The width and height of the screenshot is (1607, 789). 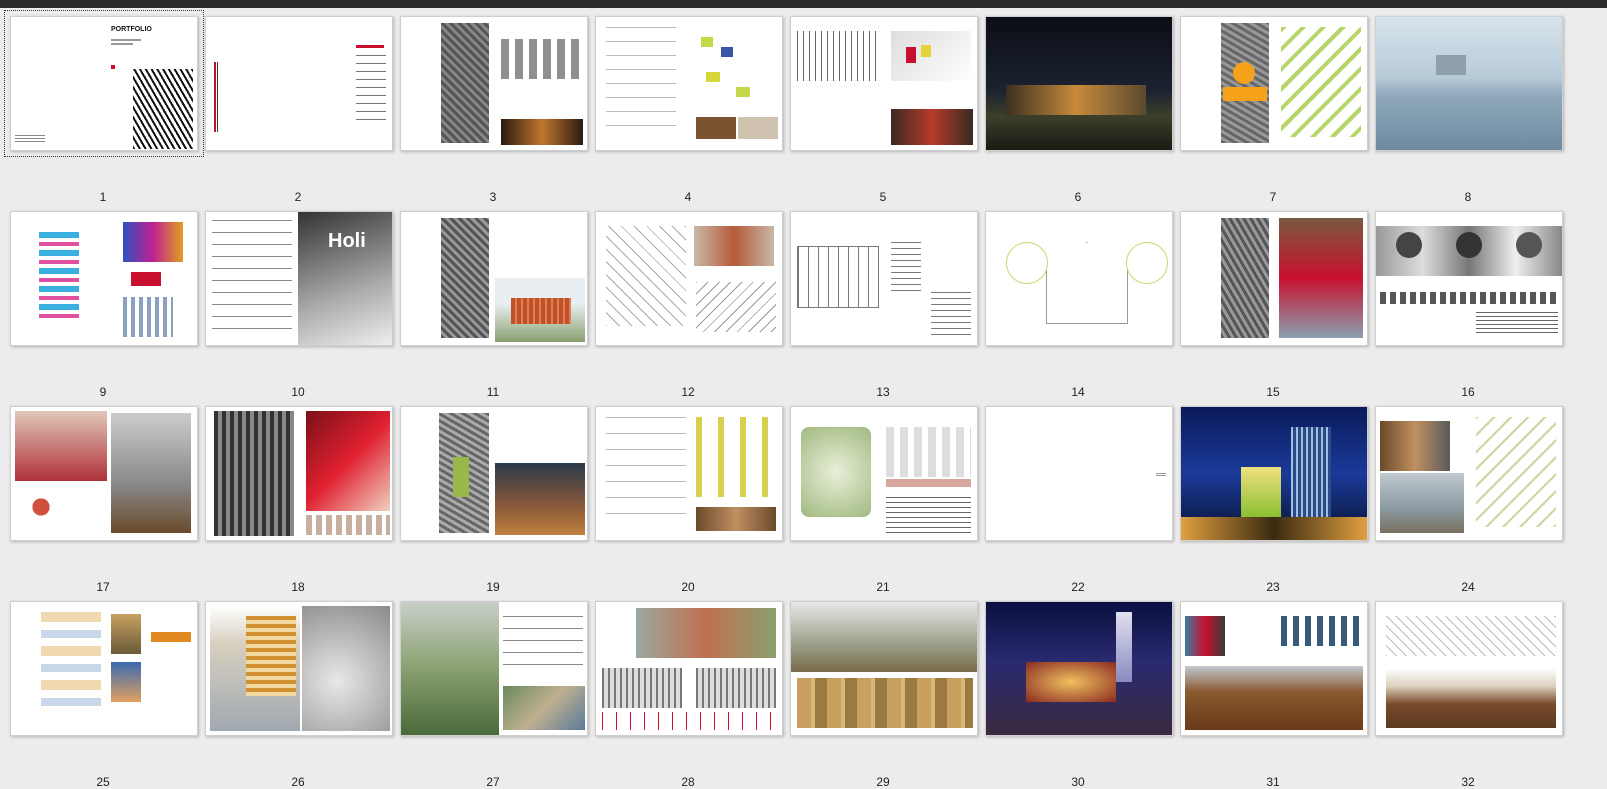 I want to click on cover-title: PORTFOLIO, so click(x=131, y=29).